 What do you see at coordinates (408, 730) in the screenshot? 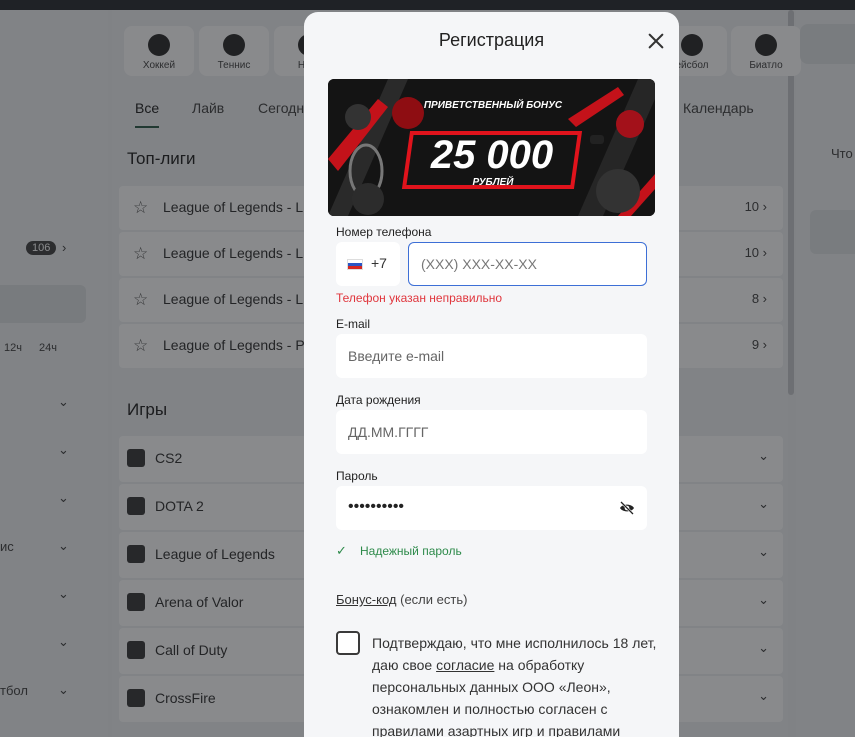
I see `rules-link: правилами` at bounding box center [408, 730].